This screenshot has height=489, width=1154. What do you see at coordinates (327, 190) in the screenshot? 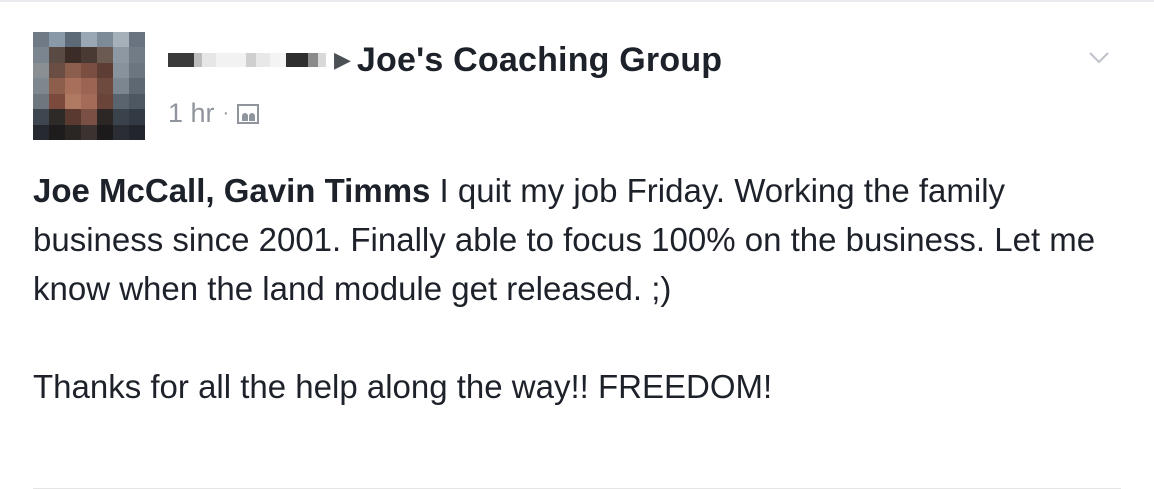
I see `tagged-user-link: Gavin Timms` at bounding box center [327, 190].